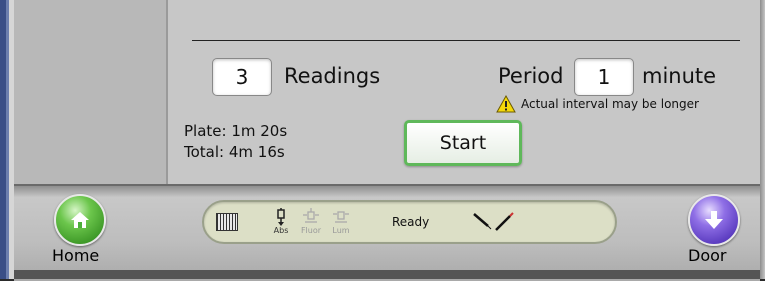 The height and width of the screenshot is (281, 765). Describe the element at coordinates (604, 77) in the screenshot. I see `period-input: 1` at that location.